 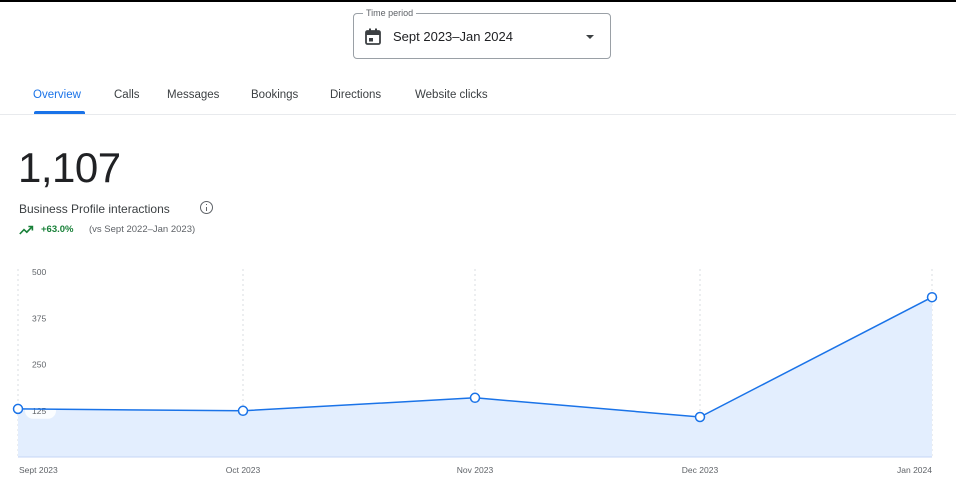 I want to click on y-tick-label: 125, so click(x=39, y=411).